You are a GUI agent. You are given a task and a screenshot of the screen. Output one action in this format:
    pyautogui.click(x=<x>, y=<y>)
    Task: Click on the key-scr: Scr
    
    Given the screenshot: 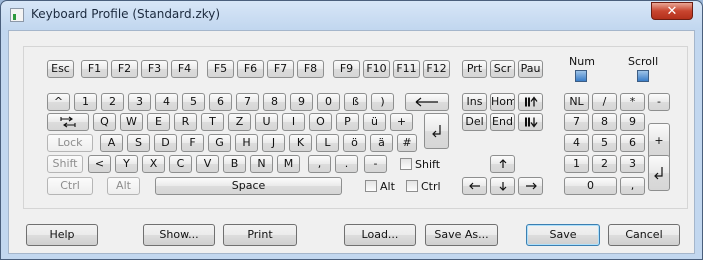 What is the action you would take?
    pyautogui.click(x=502, y=69)
    